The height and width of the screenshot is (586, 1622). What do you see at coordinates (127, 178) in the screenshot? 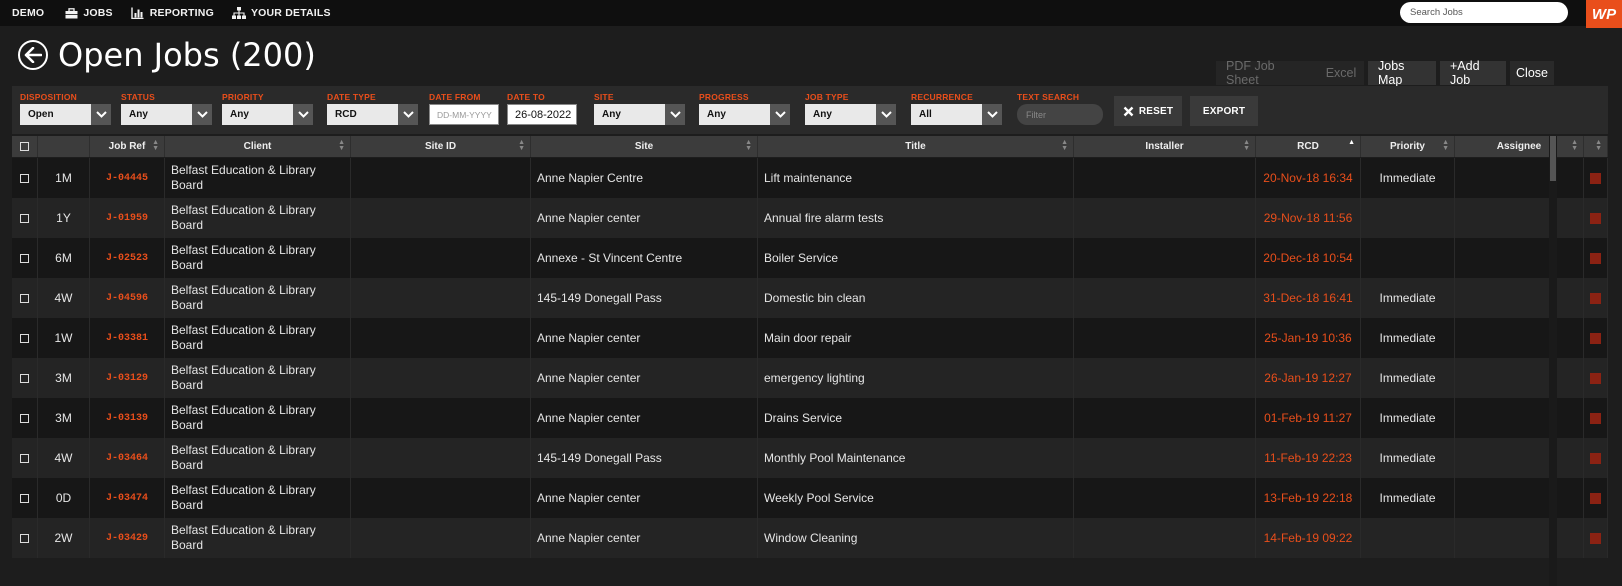
I see `ref-value: J-04445` at bounding box center [127, 178].